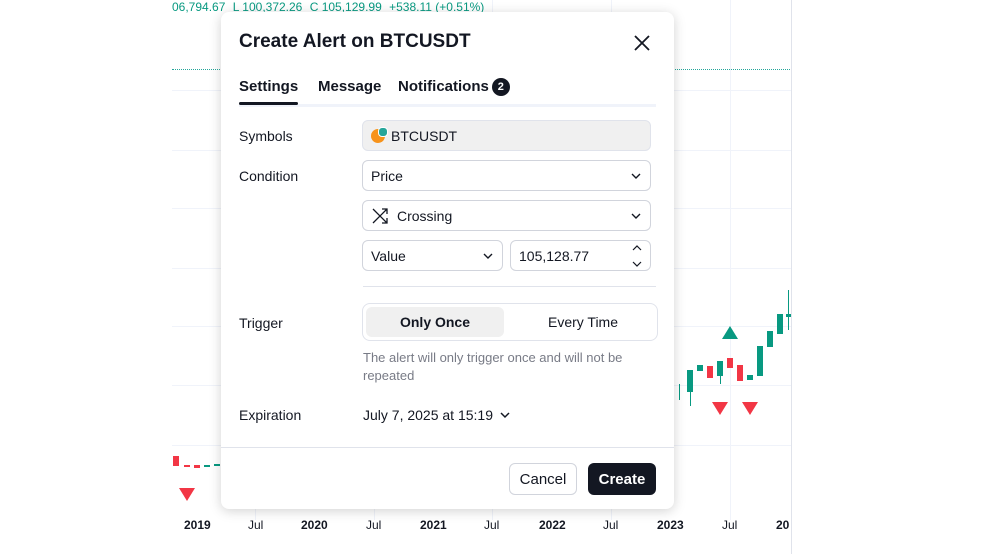  Describe the element at coordinates (791, 277) in the screenshot. I see `price-scale-border` at that location.